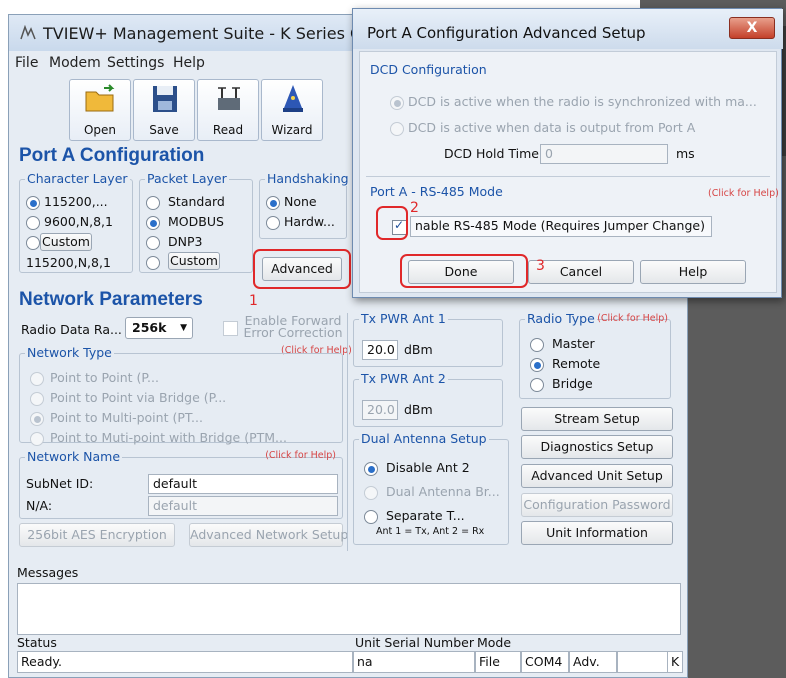  Describe the element at coordinates (537, 385) in the screenshot. I see `radio-type-bridge-radio` at that location.